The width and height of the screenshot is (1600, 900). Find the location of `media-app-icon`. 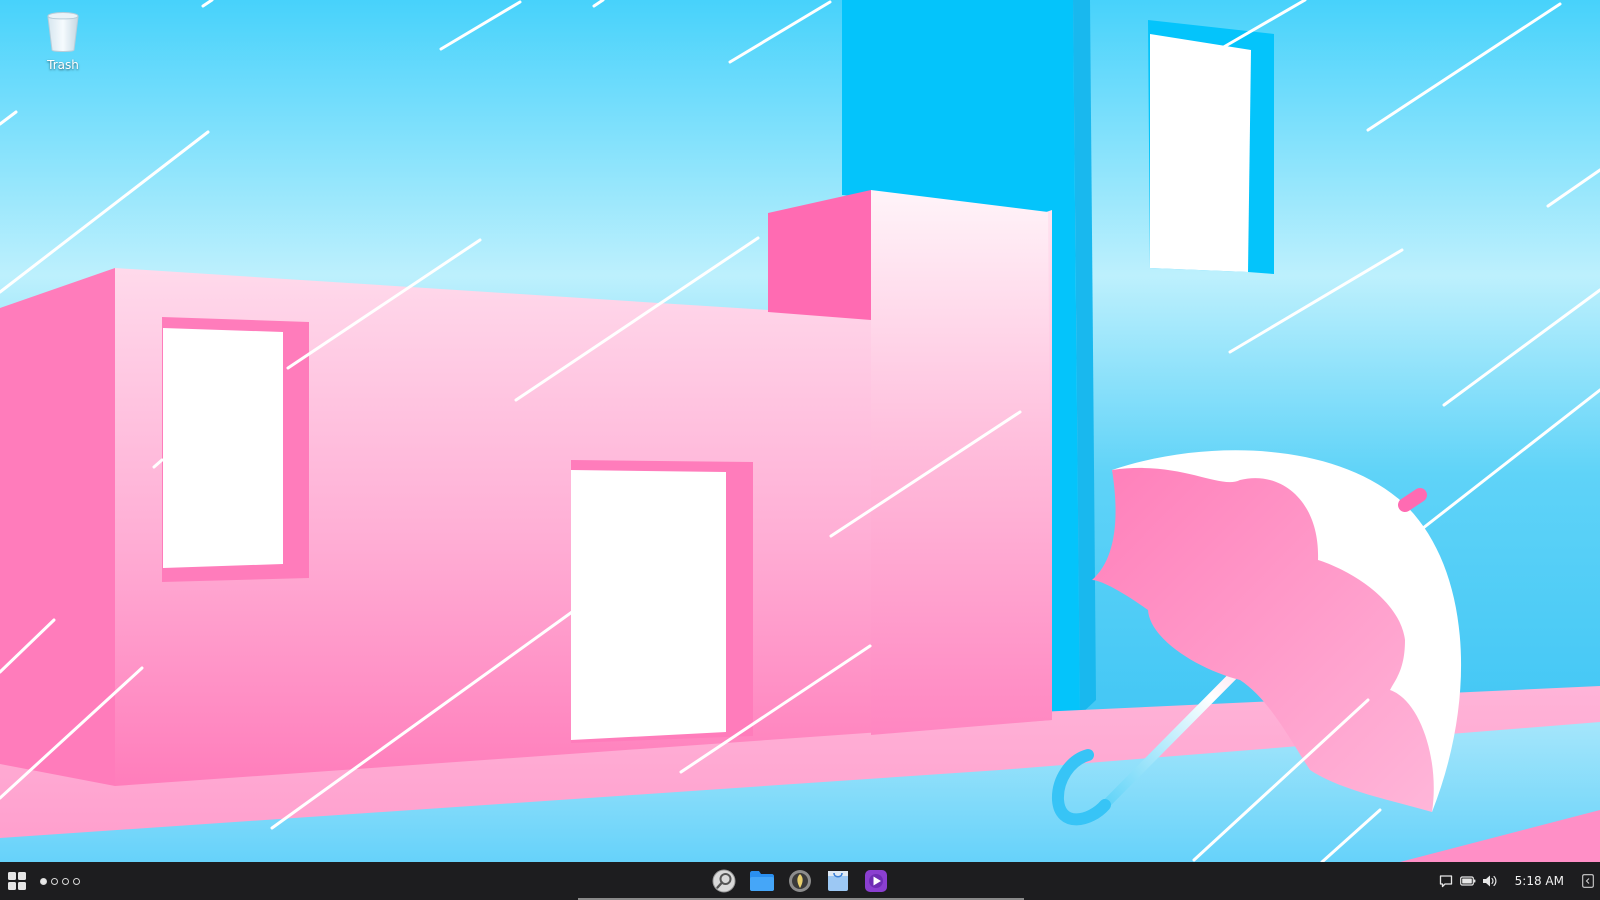

media-app-icon is located at coordinates (800, 881).